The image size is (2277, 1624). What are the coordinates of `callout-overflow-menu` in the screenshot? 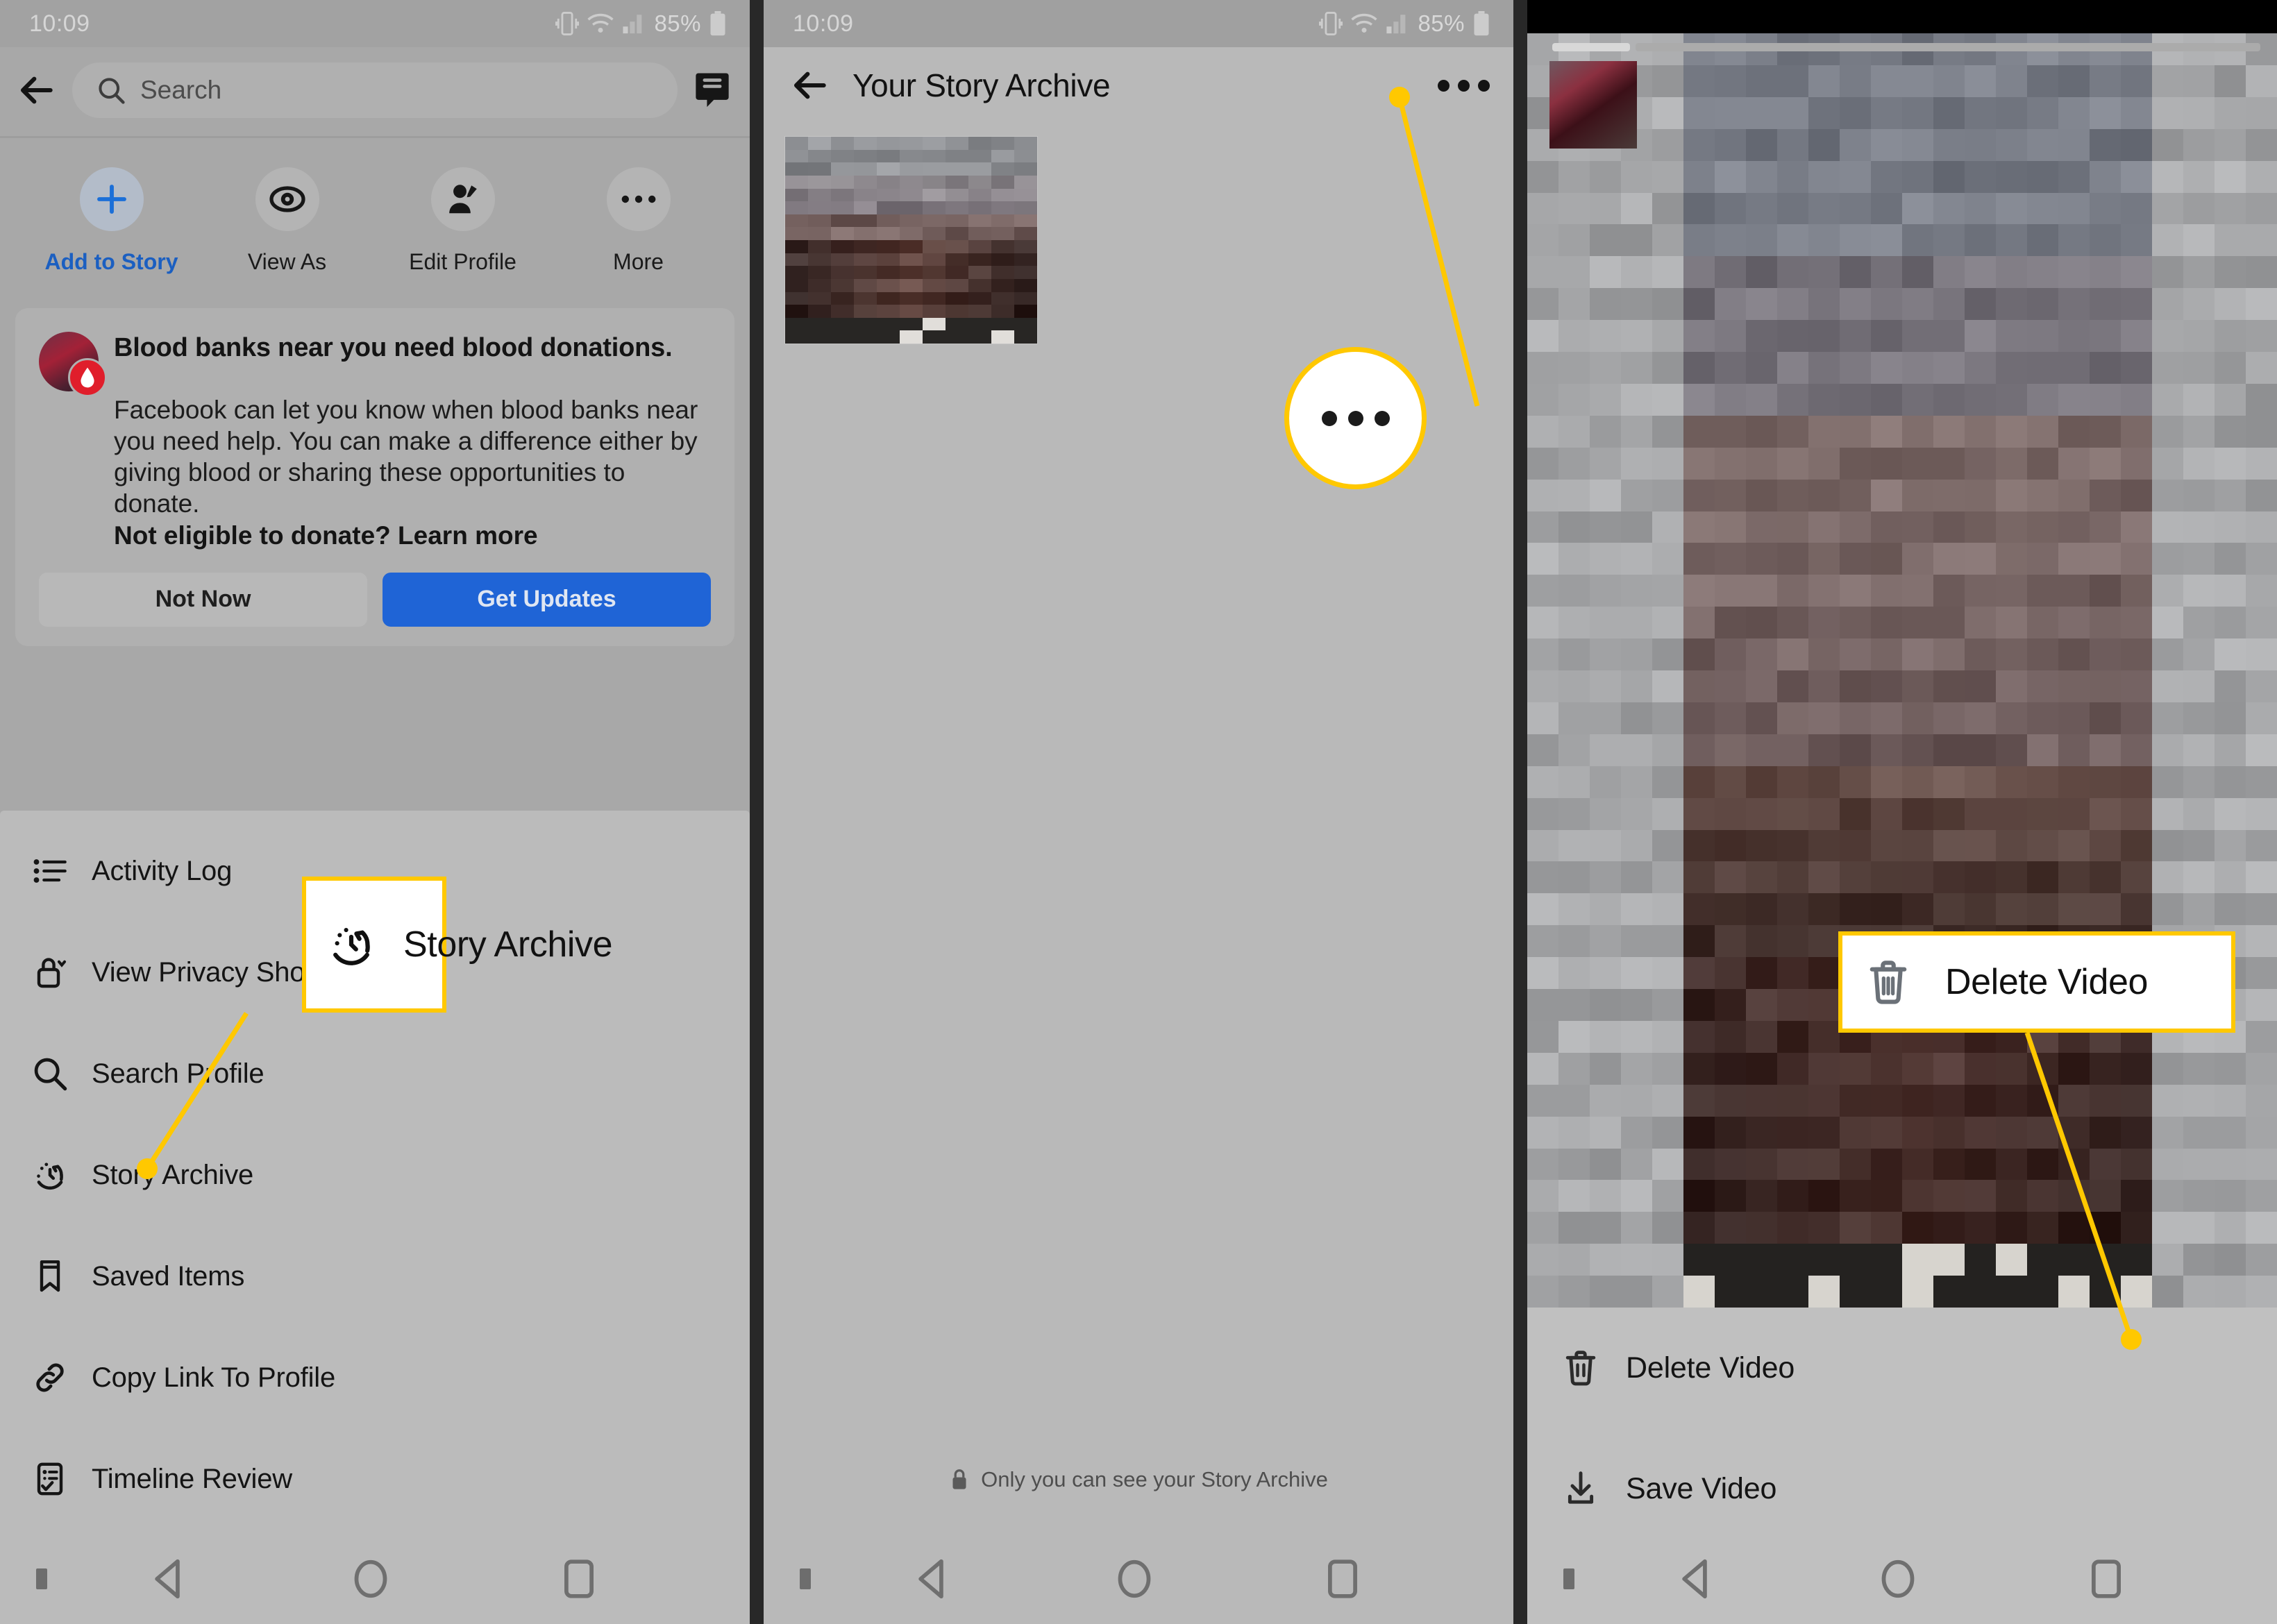 It's located at (1355, 418).